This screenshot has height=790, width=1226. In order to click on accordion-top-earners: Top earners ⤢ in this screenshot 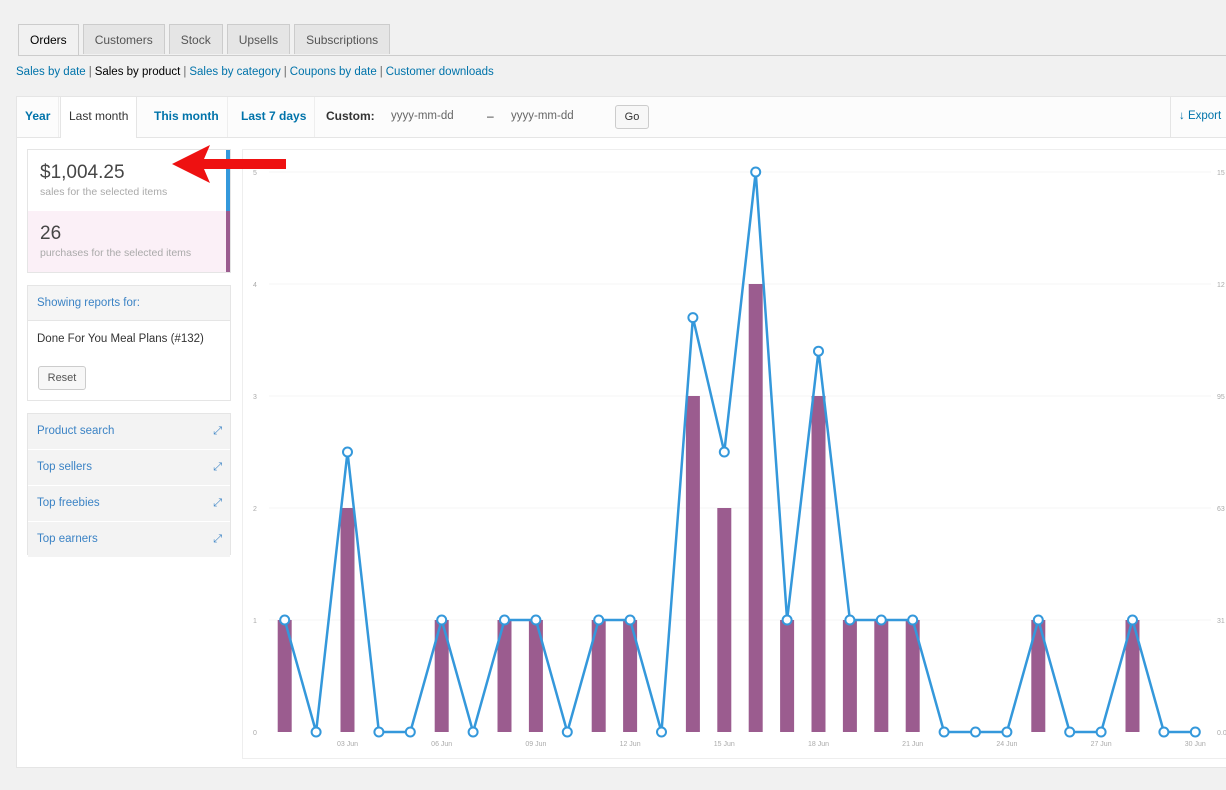, I will do `click(129, 540)`.